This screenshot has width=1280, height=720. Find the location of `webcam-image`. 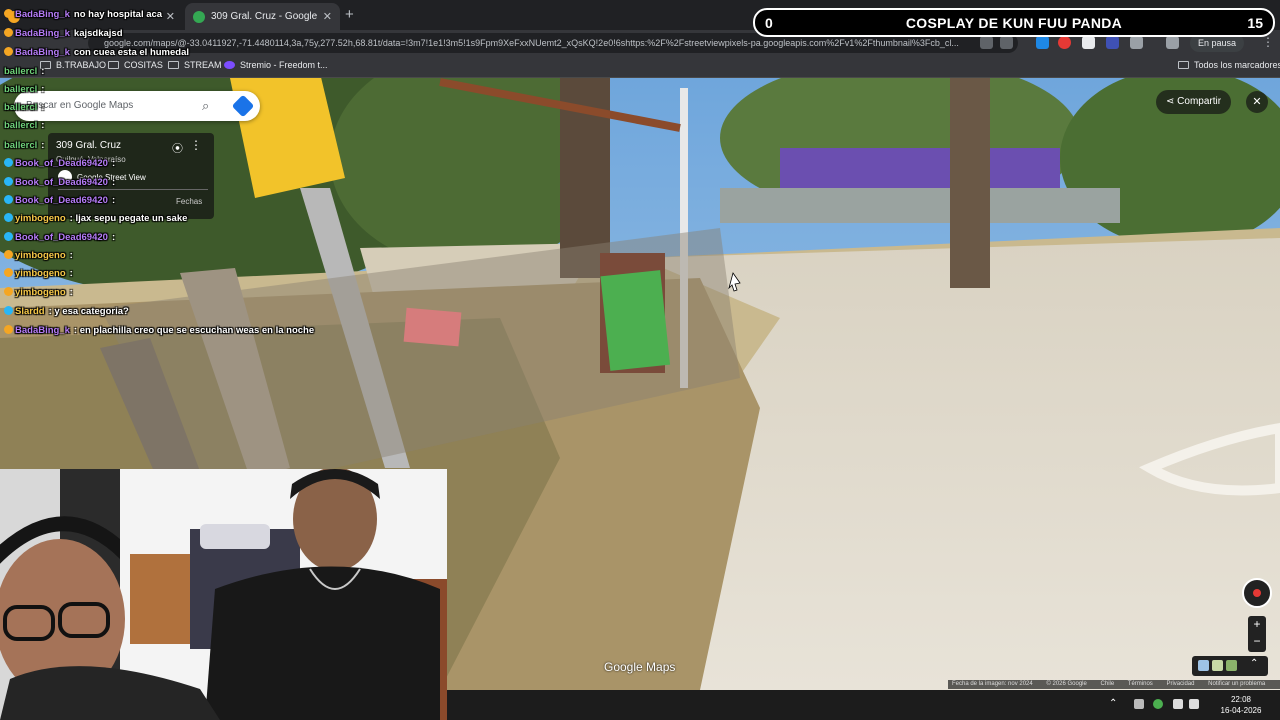

webcam-image is located at coordinates (223, 594).